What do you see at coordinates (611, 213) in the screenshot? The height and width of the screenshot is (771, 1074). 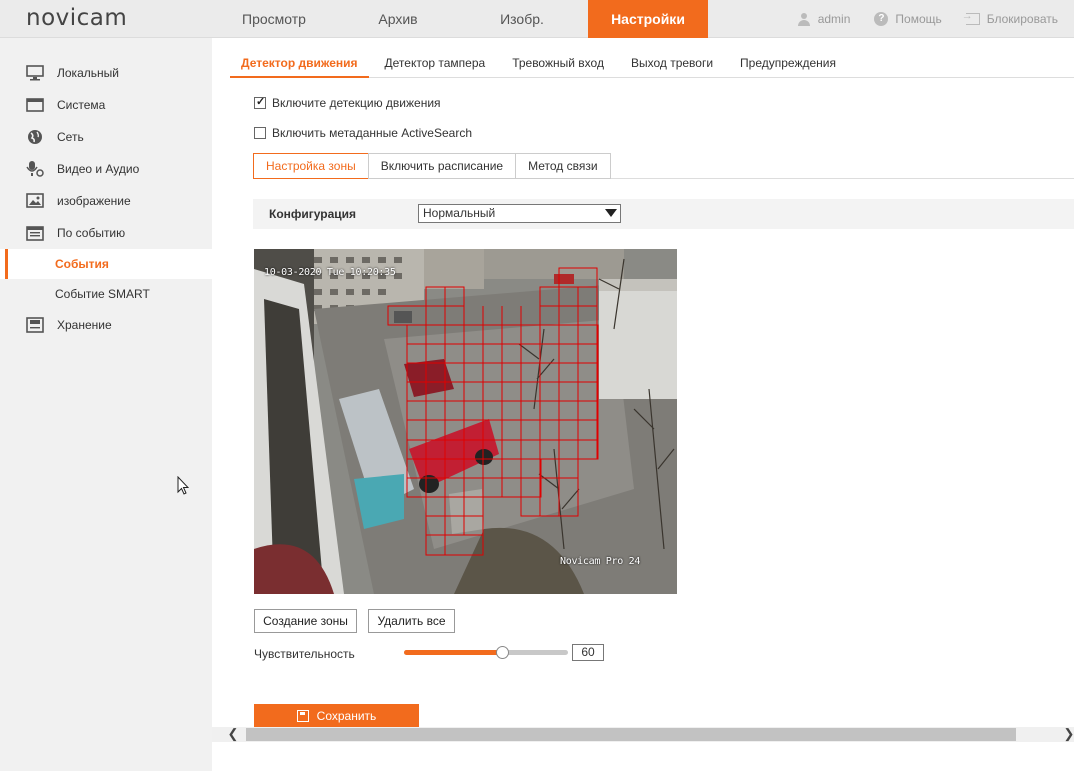 I see `chevron-down-icon` at bounding box center [611, 213].